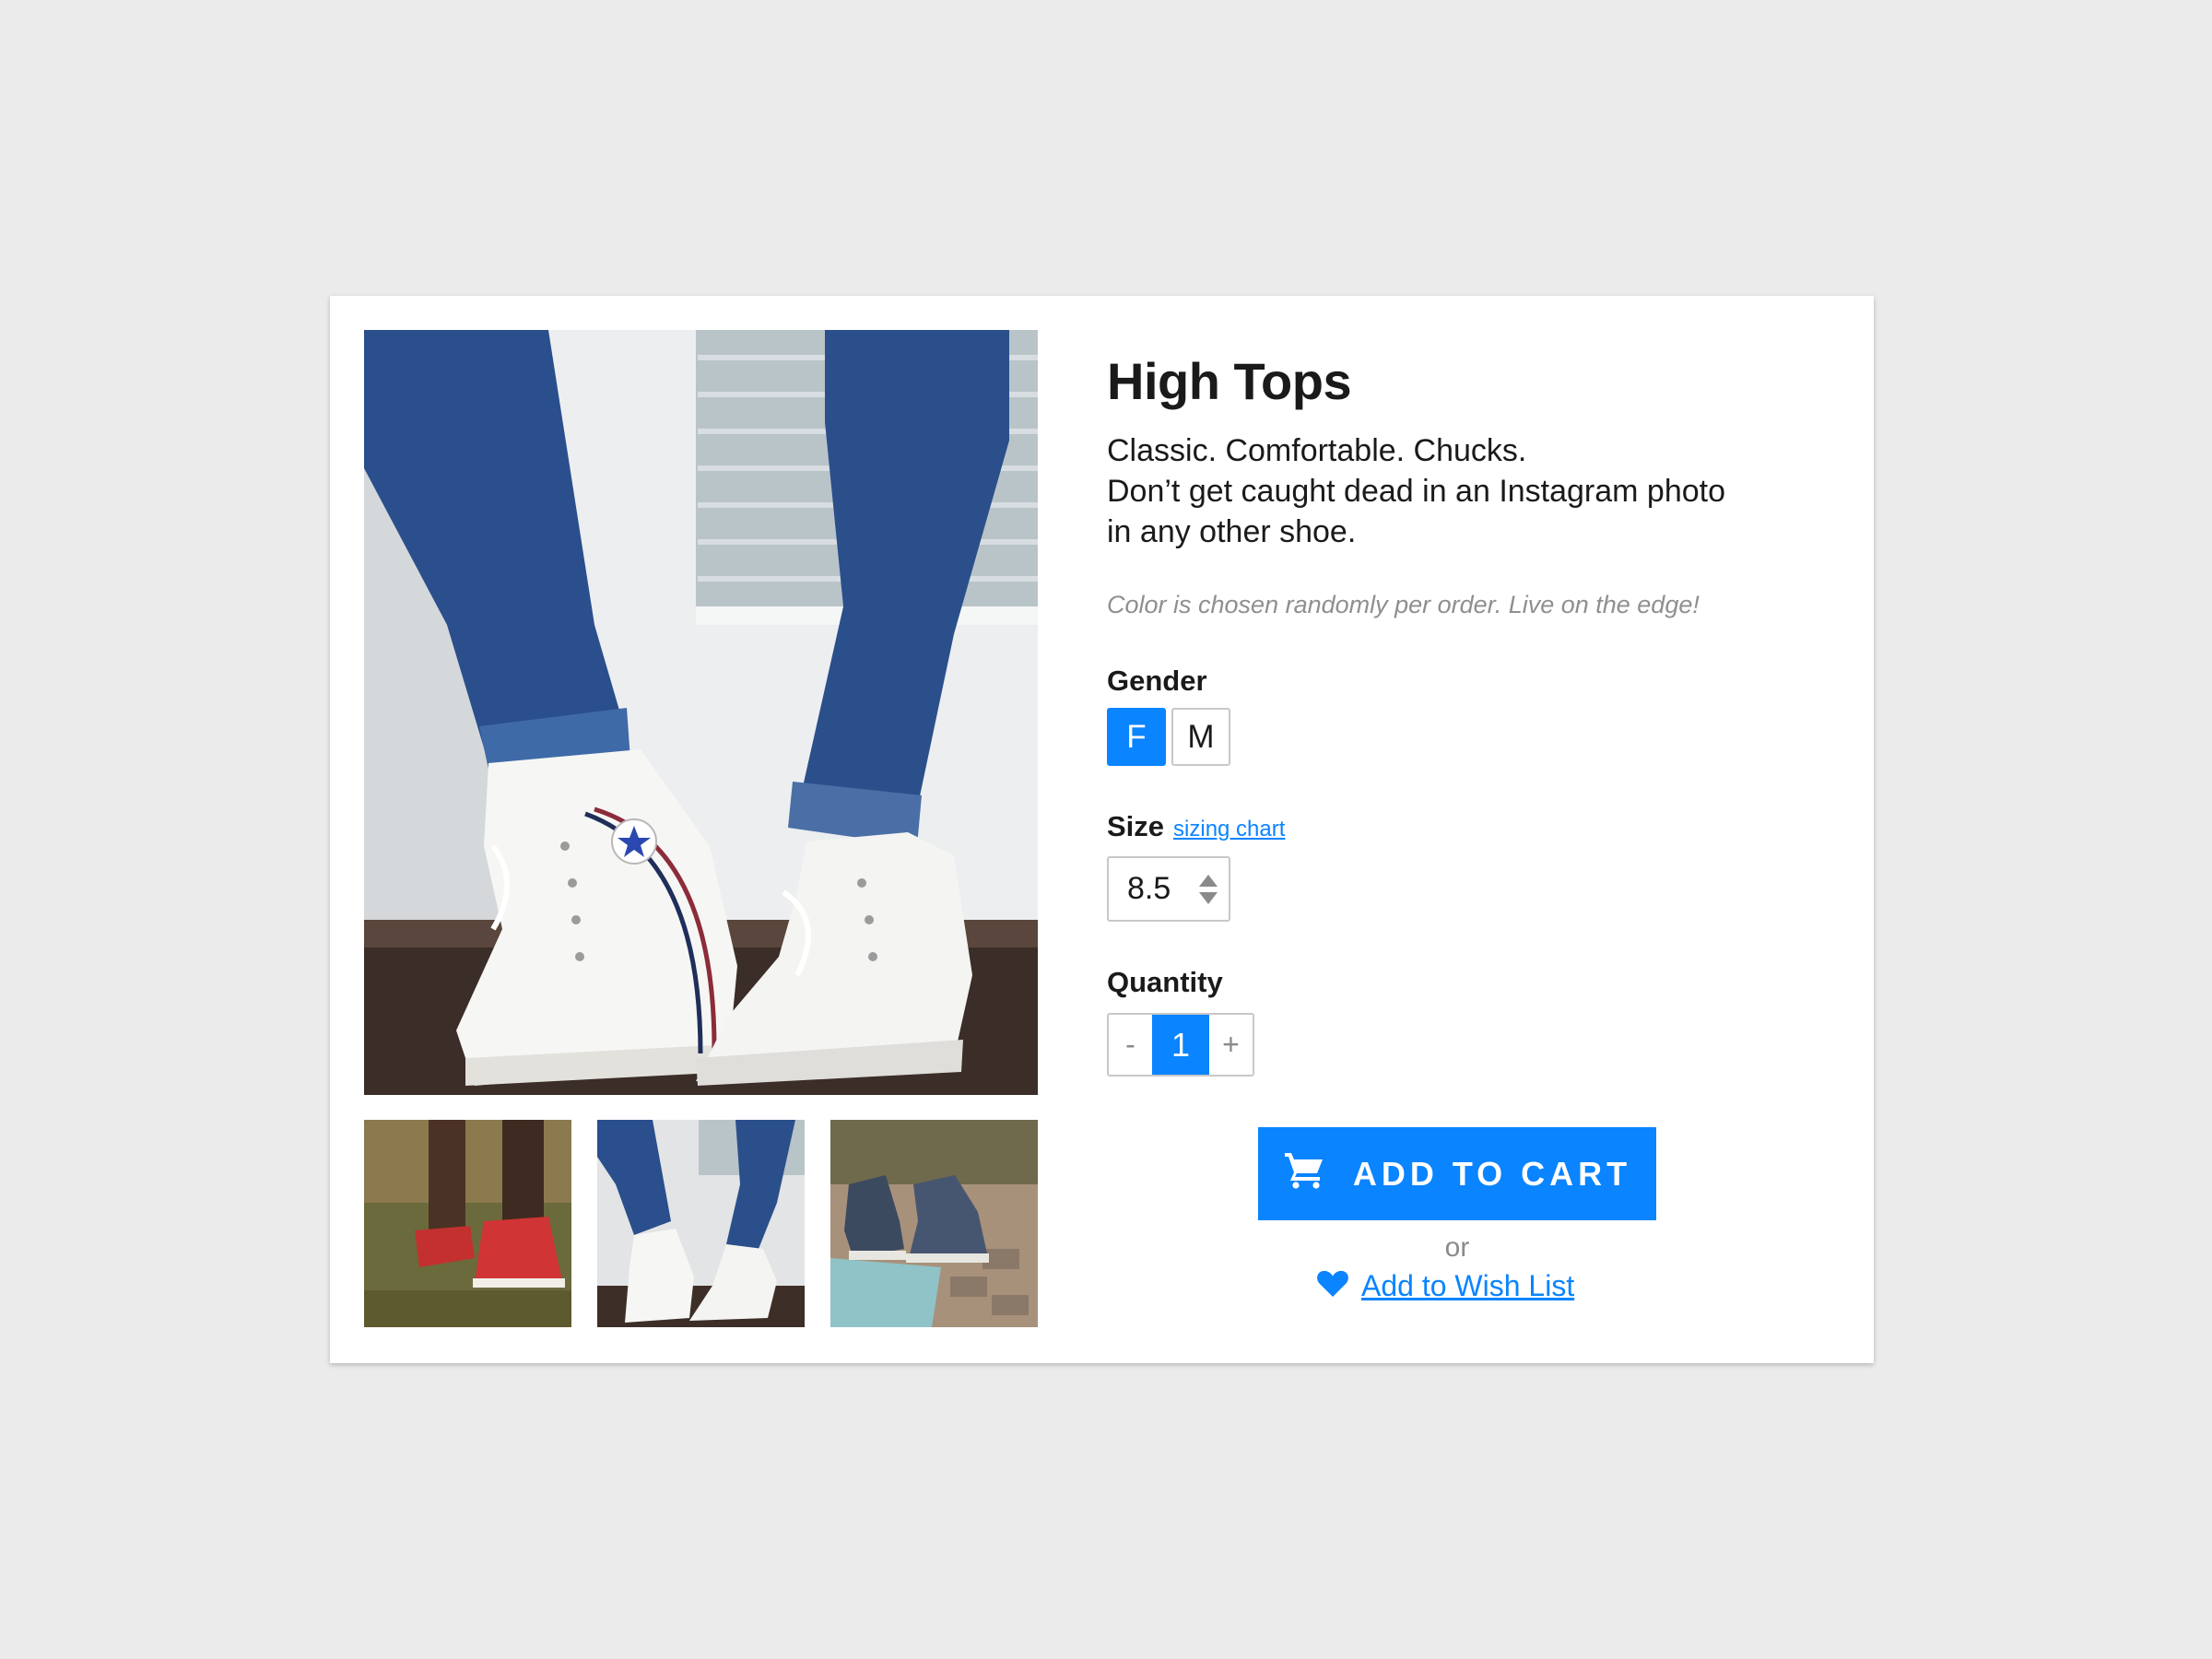  I want to click on thumbnail-white-shoes, so click(701, 1223).